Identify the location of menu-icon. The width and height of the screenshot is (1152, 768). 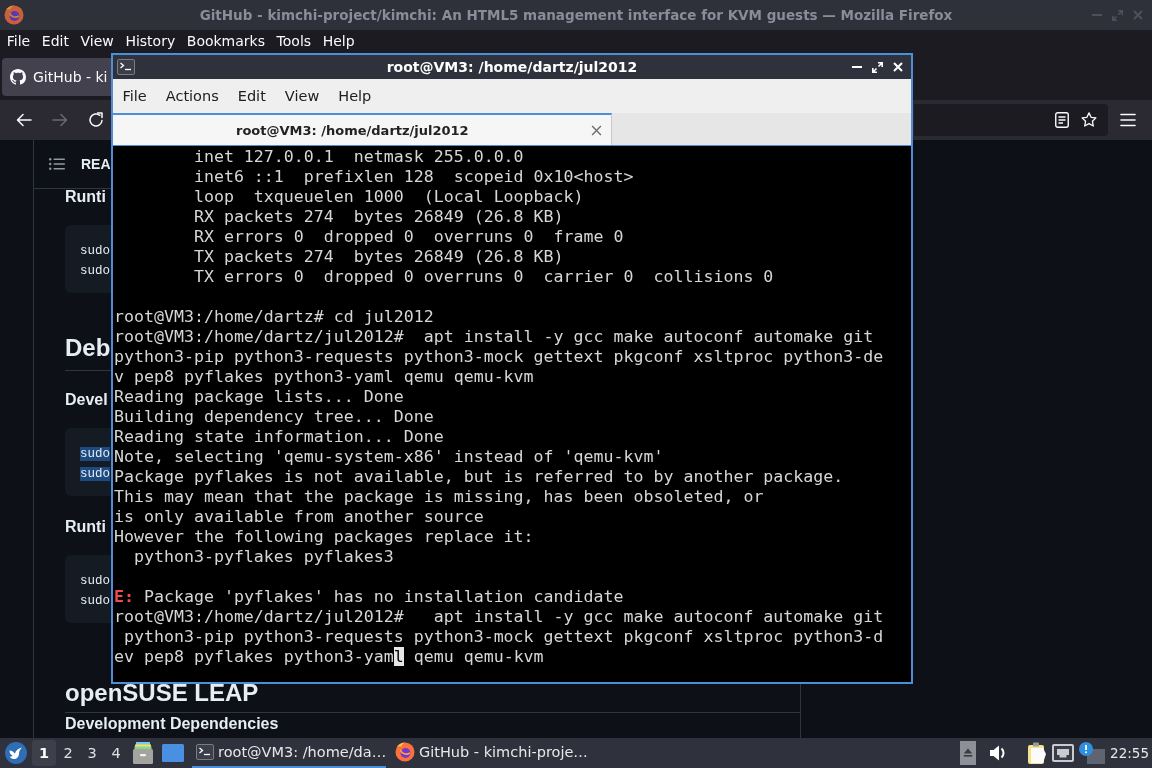
(1128, 120).